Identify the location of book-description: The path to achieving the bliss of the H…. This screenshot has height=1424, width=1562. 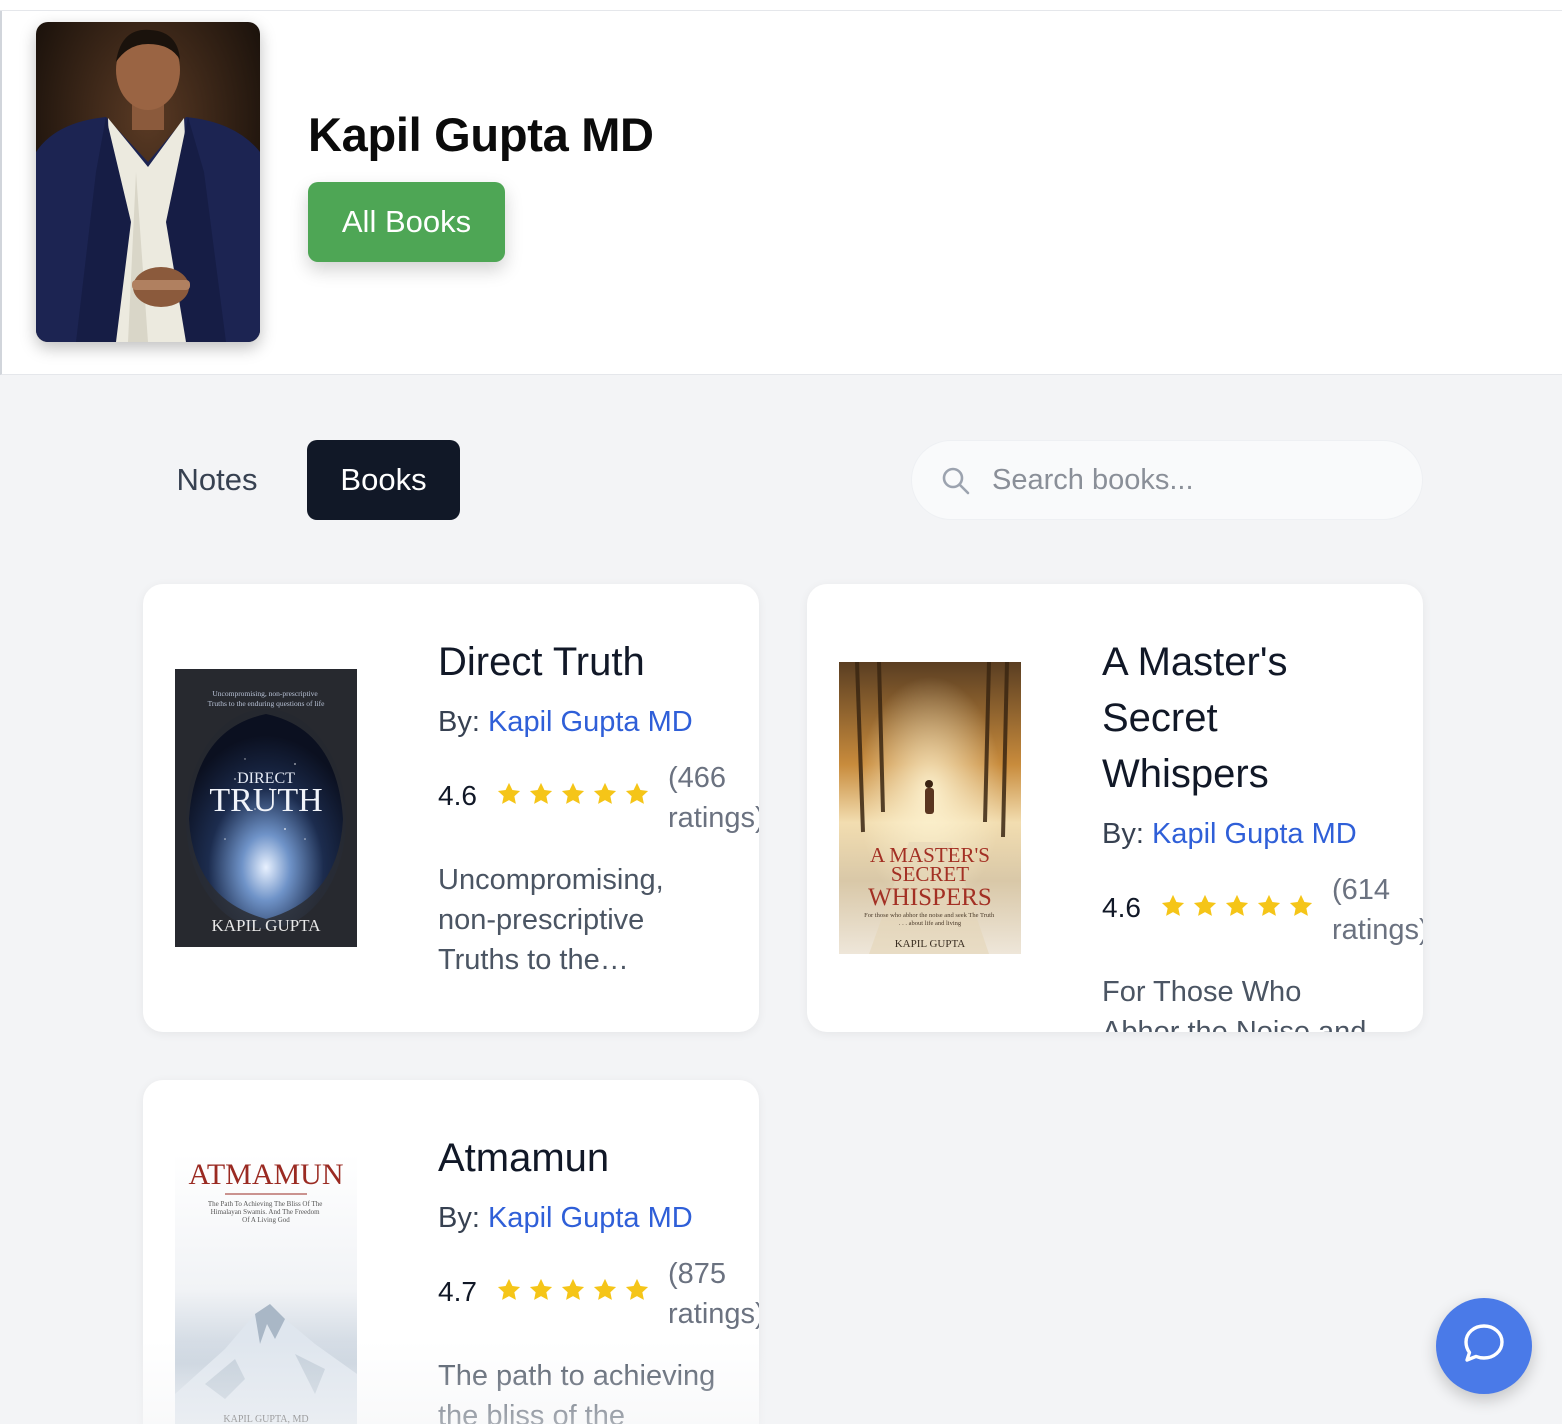
(577, 1392).